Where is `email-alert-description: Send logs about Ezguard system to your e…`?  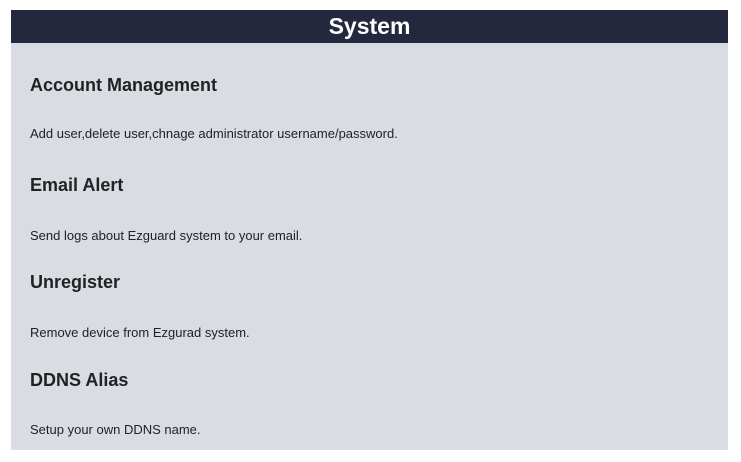
email-alert-description: Send logs about Ezguard system to your e… is located at coordinates (166, 235).